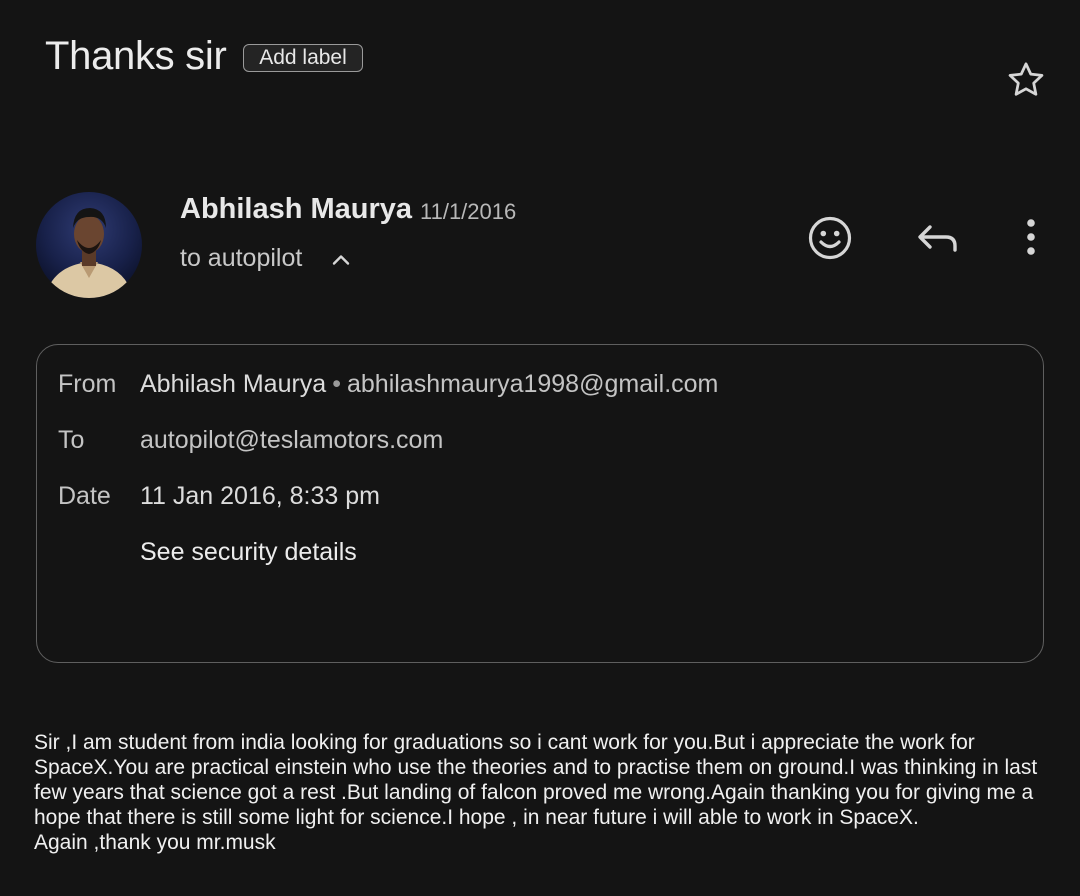 The width and height of the screenshot is (1080, 896). Describe the element at coordinates (468, 211) in the screenshot. I see `sent-date: 11/1/2016` at that location.